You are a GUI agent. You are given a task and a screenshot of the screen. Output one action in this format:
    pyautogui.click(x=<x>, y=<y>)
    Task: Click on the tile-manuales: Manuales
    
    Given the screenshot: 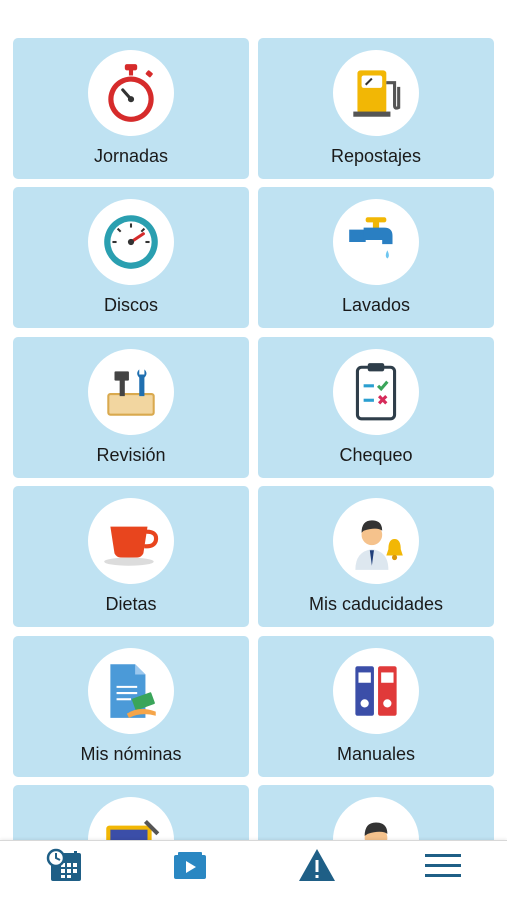 What is the action you would take?
    pyautogui.click(x=376, y=706)
    